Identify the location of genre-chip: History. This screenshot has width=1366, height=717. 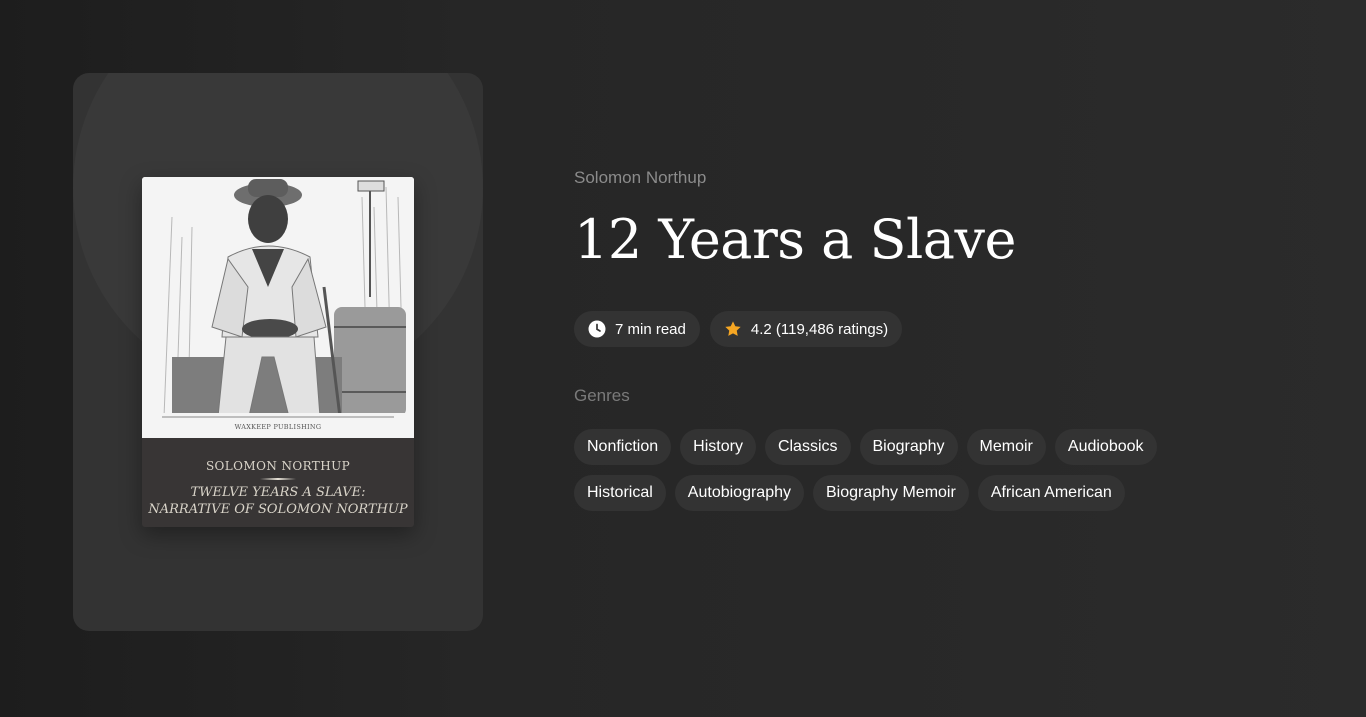
(718, 447).